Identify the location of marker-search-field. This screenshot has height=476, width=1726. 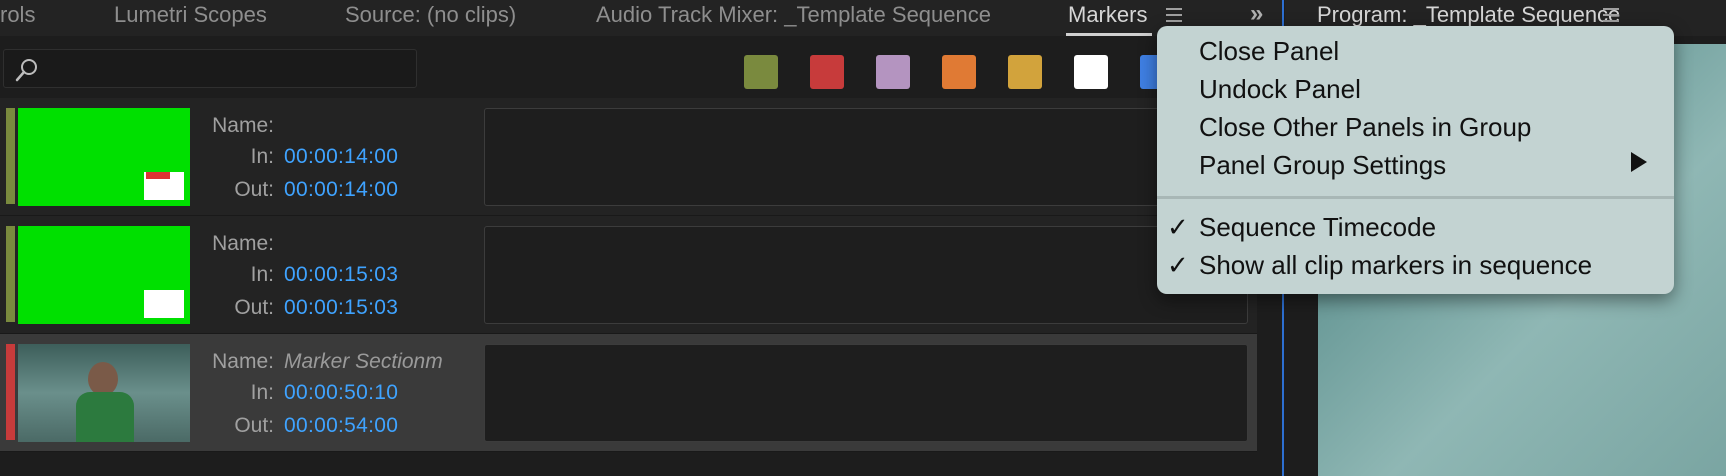
(210, 68).